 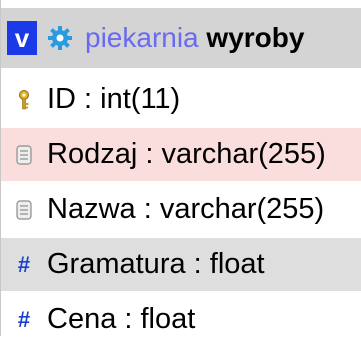 I want to click on column-label: Rodzaj : varchar(255), so click(x=186, y=154).